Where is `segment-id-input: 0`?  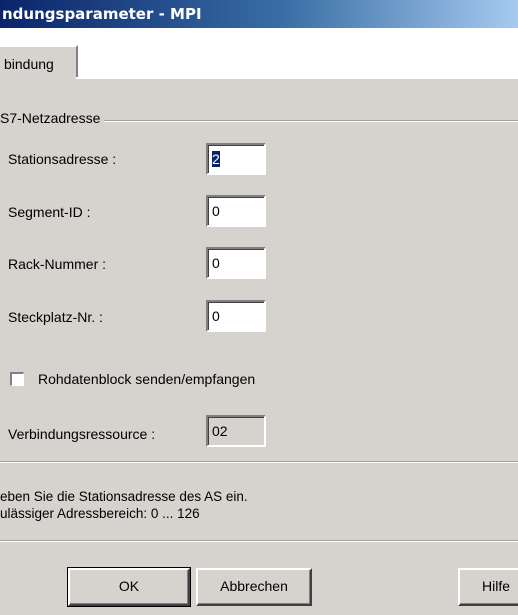 segment-id-input: 0 is located at coordinates (236, 211).